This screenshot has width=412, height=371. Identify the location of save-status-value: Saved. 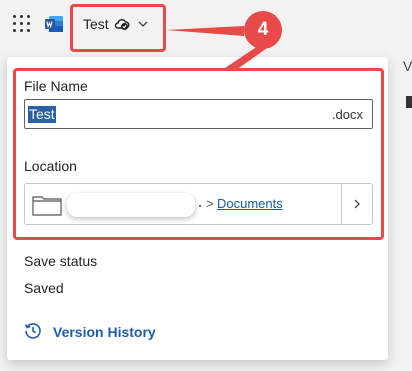
(44, 288).